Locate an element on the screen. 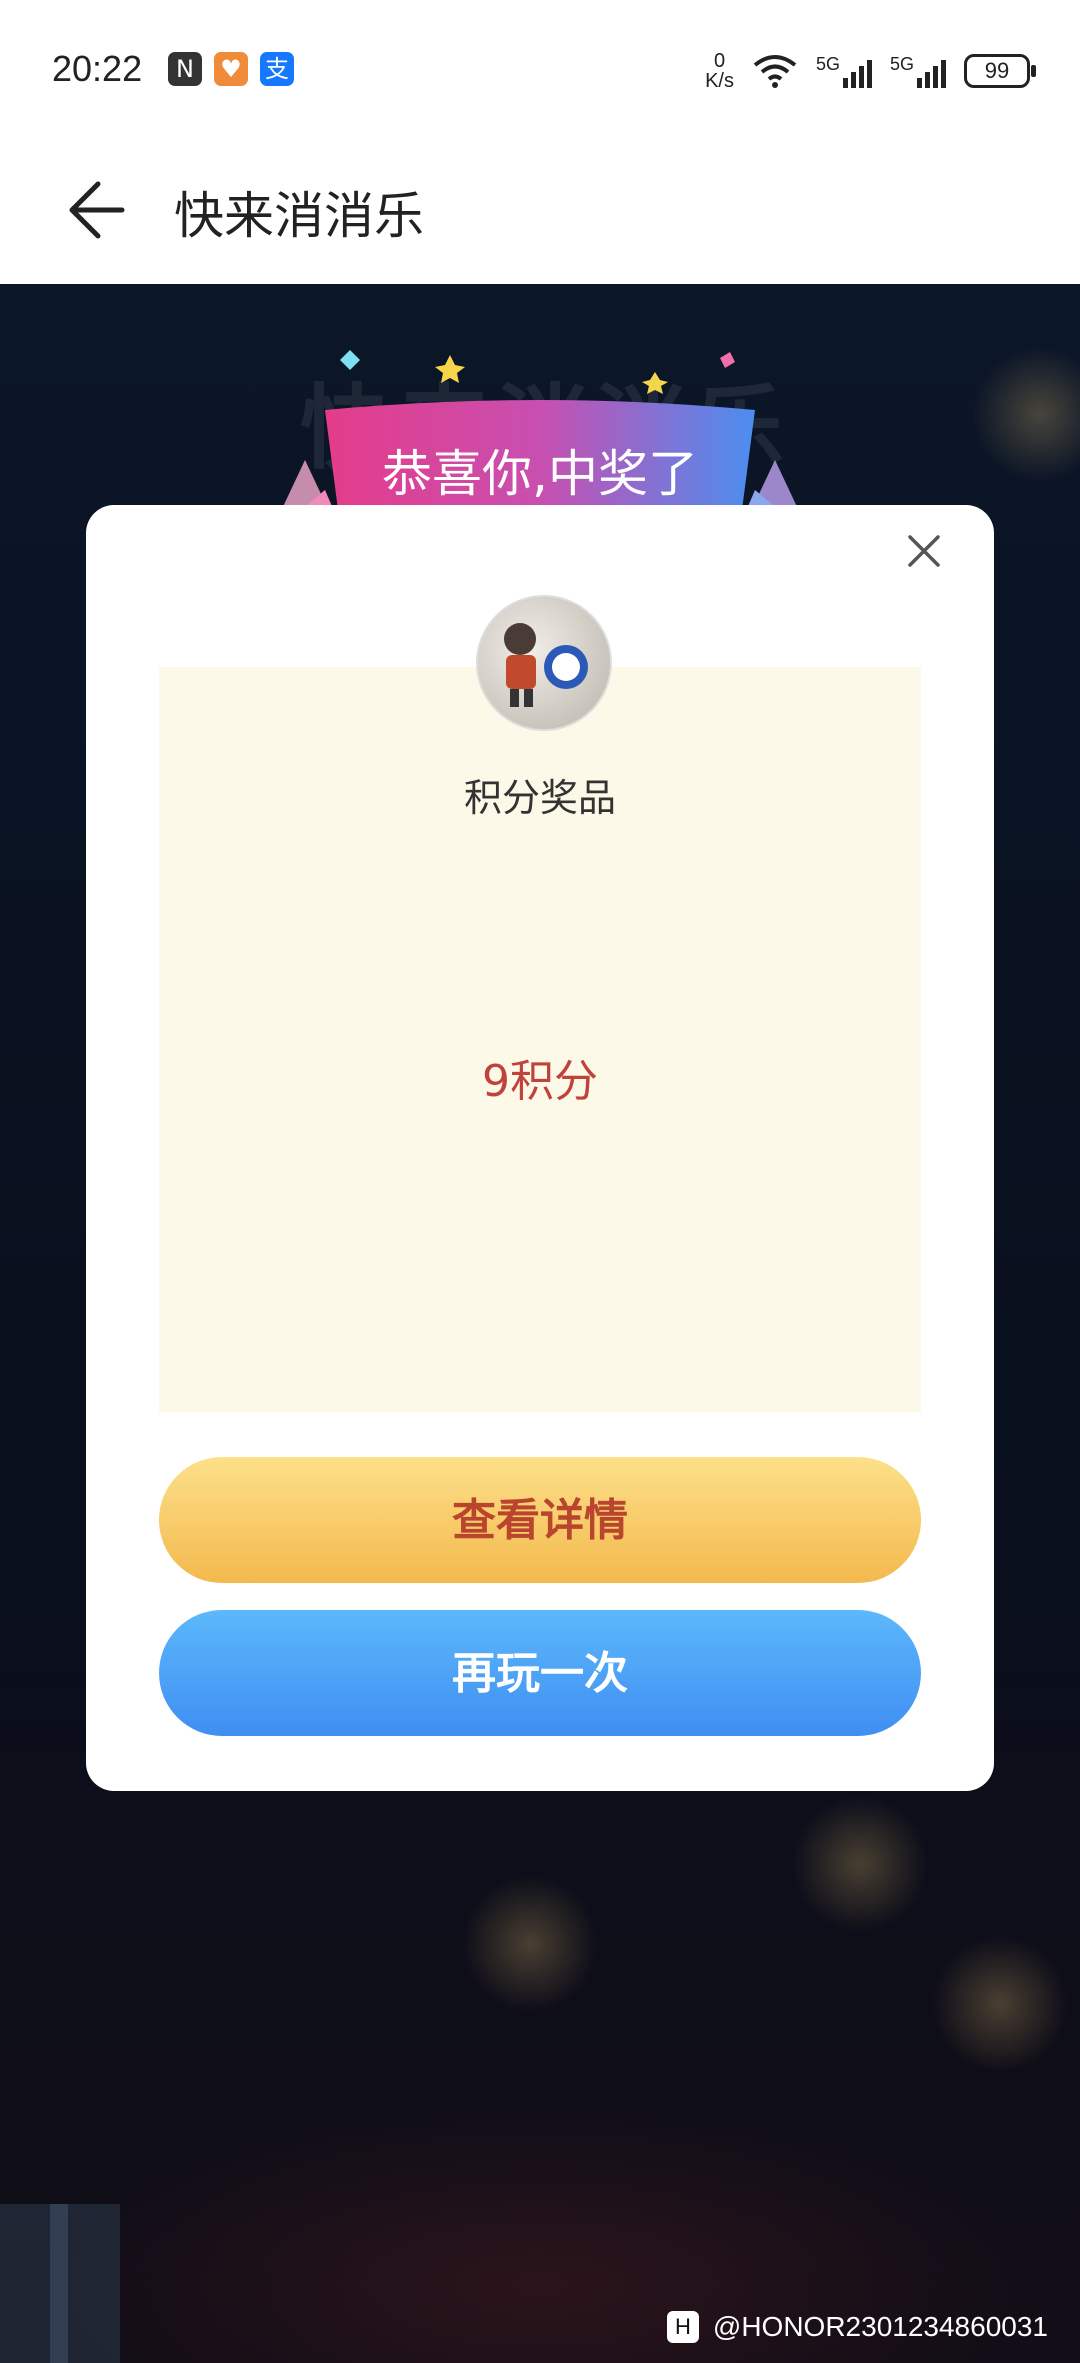  app-bar: 快来消消乐 is located at coordinates (540, 212).